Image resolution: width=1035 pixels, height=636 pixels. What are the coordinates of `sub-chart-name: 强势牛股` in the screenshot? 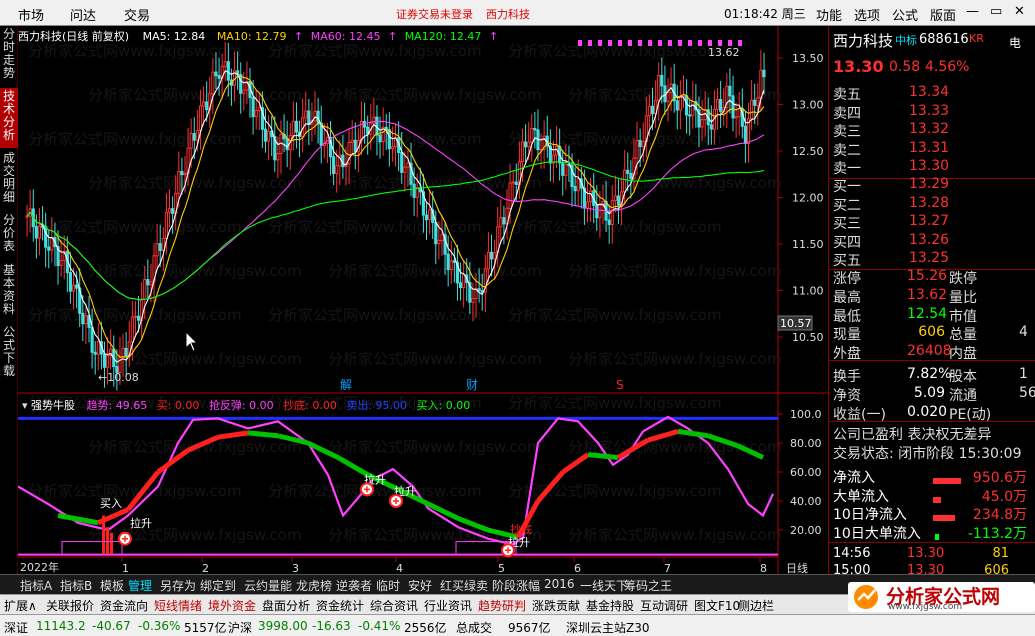 It's located at (53, 405).